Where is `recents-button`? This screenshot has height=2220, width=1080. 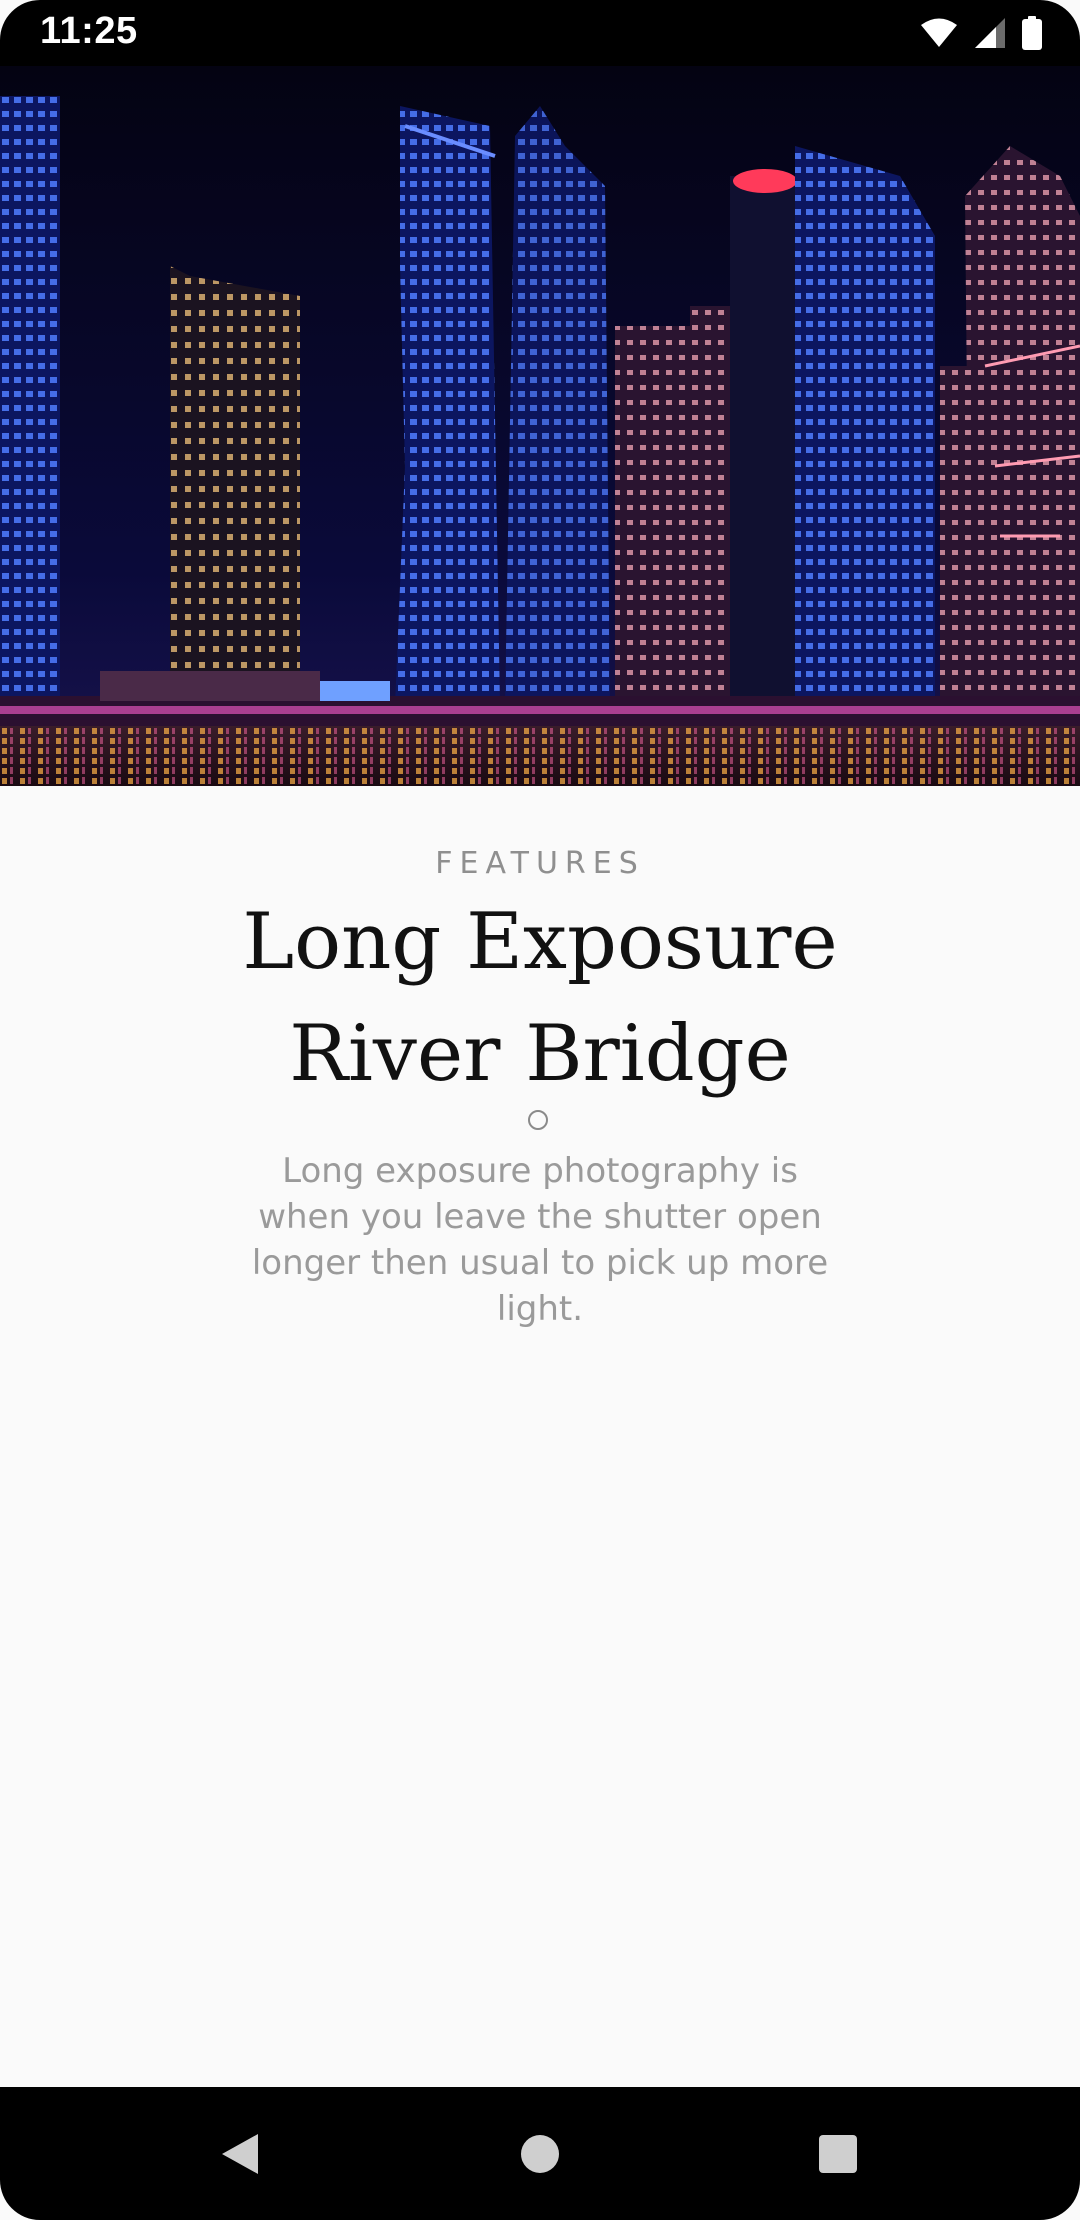 recents-button is located at coordinates (838, 2153).